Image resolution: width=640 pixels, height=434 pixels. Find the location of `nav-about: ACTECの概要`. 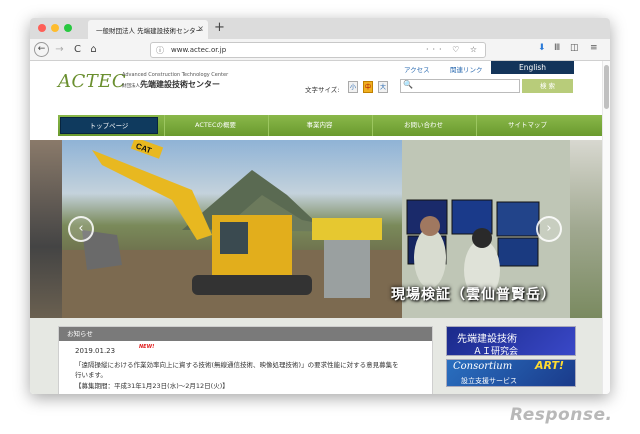

nav-about: ACTECの概要 is located at coordinates (215, 125).